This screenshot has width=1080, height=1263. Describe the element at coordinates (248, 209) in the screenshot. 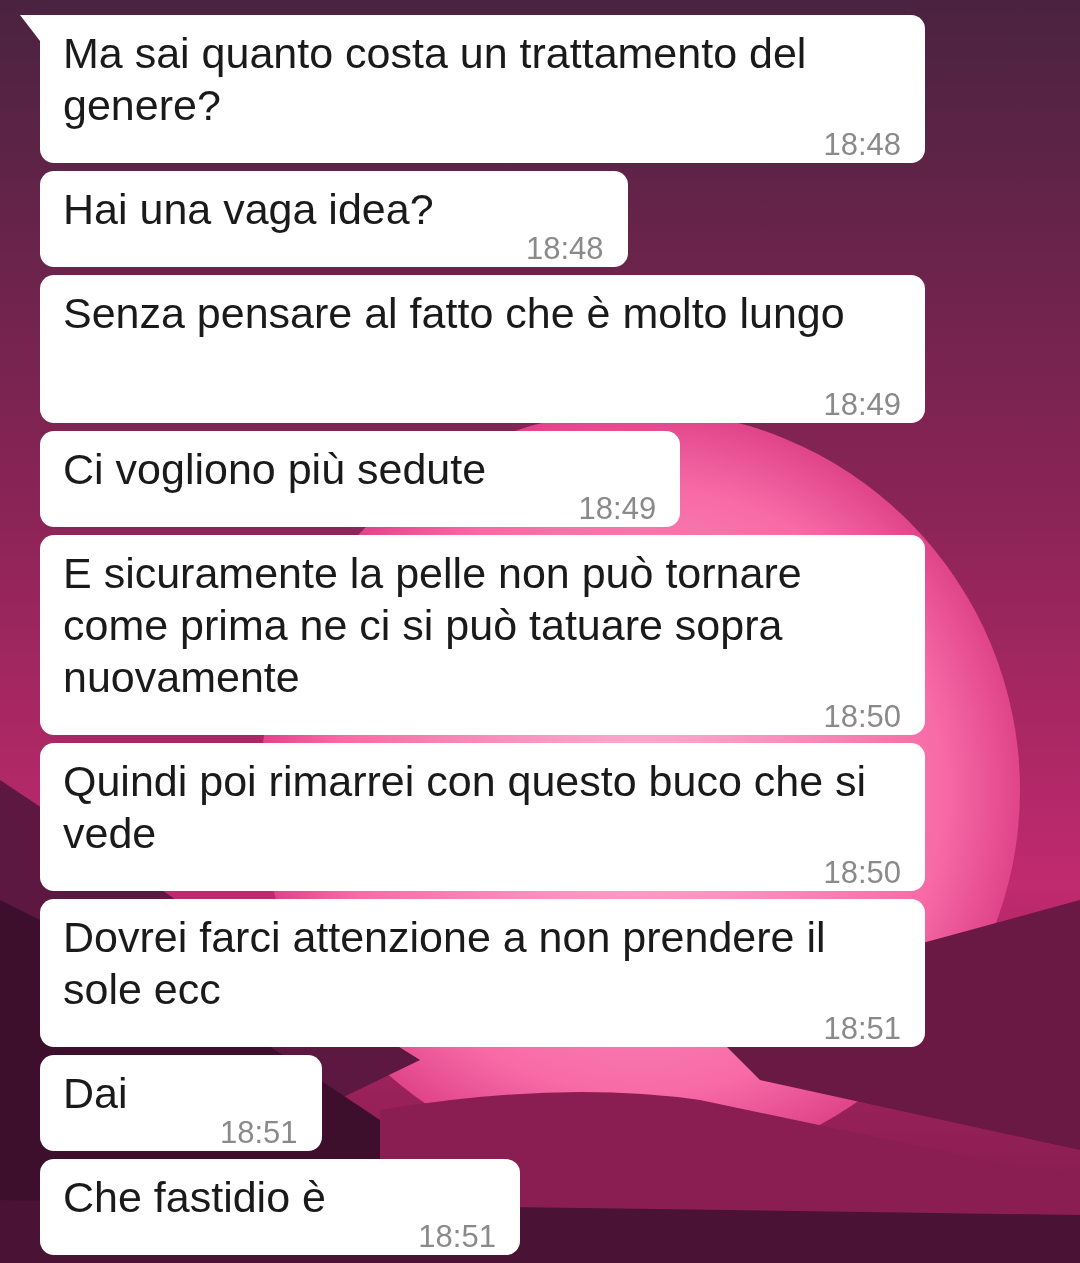

I see `message-text: Hai una vaga idea?` at that location.